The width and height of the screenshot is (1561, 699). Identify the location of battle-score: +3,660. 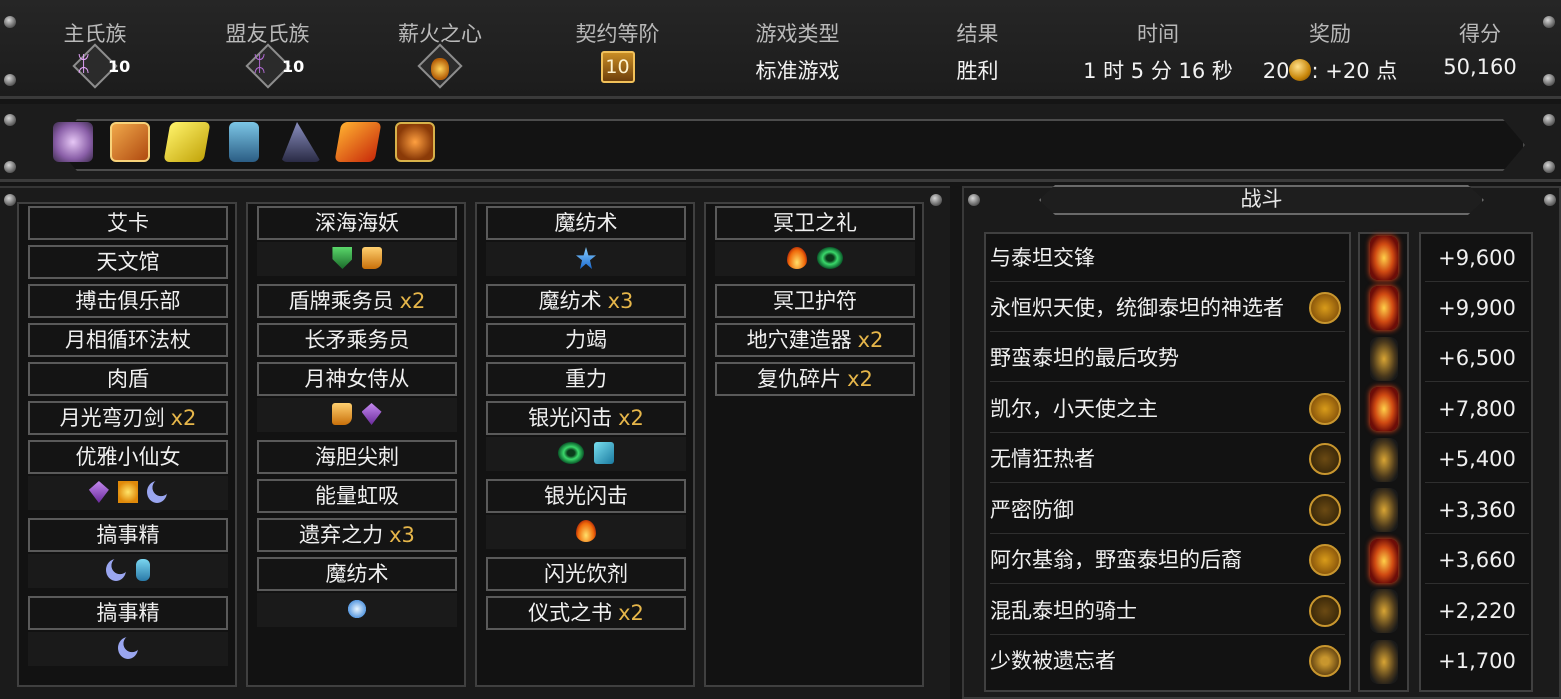
(1477, 560).